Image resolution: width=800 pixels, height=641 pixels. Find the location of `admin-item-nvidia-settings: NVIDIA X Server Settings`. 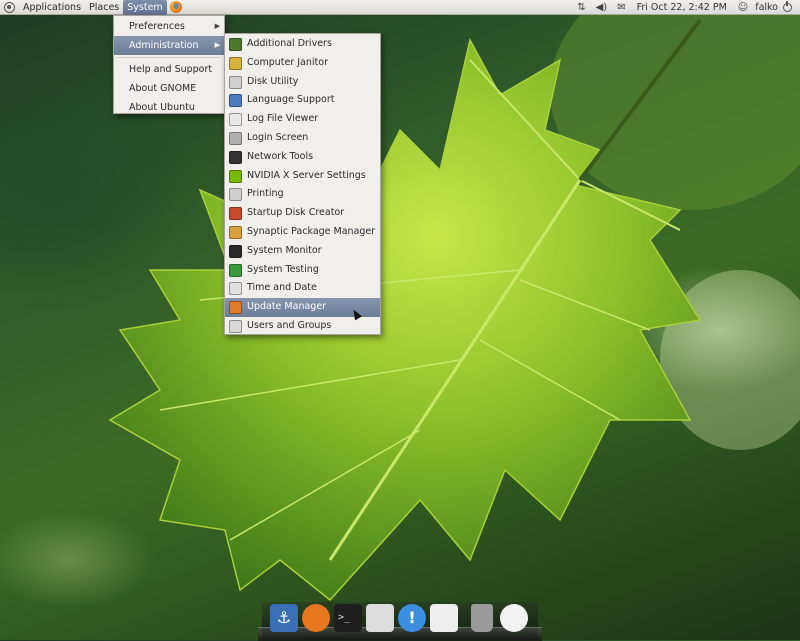

admin-item-nvidia-settings: NVIDIA X Server Settings is located at coordinates (302, 176).